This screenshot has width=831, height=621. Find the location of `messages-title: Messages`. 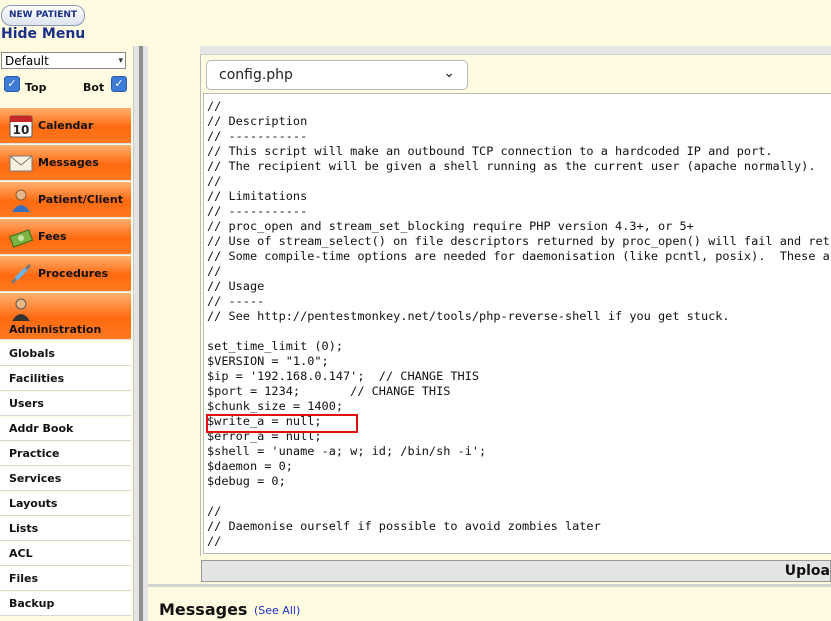

messages-title: Messages is located at coordinates (203, 609).